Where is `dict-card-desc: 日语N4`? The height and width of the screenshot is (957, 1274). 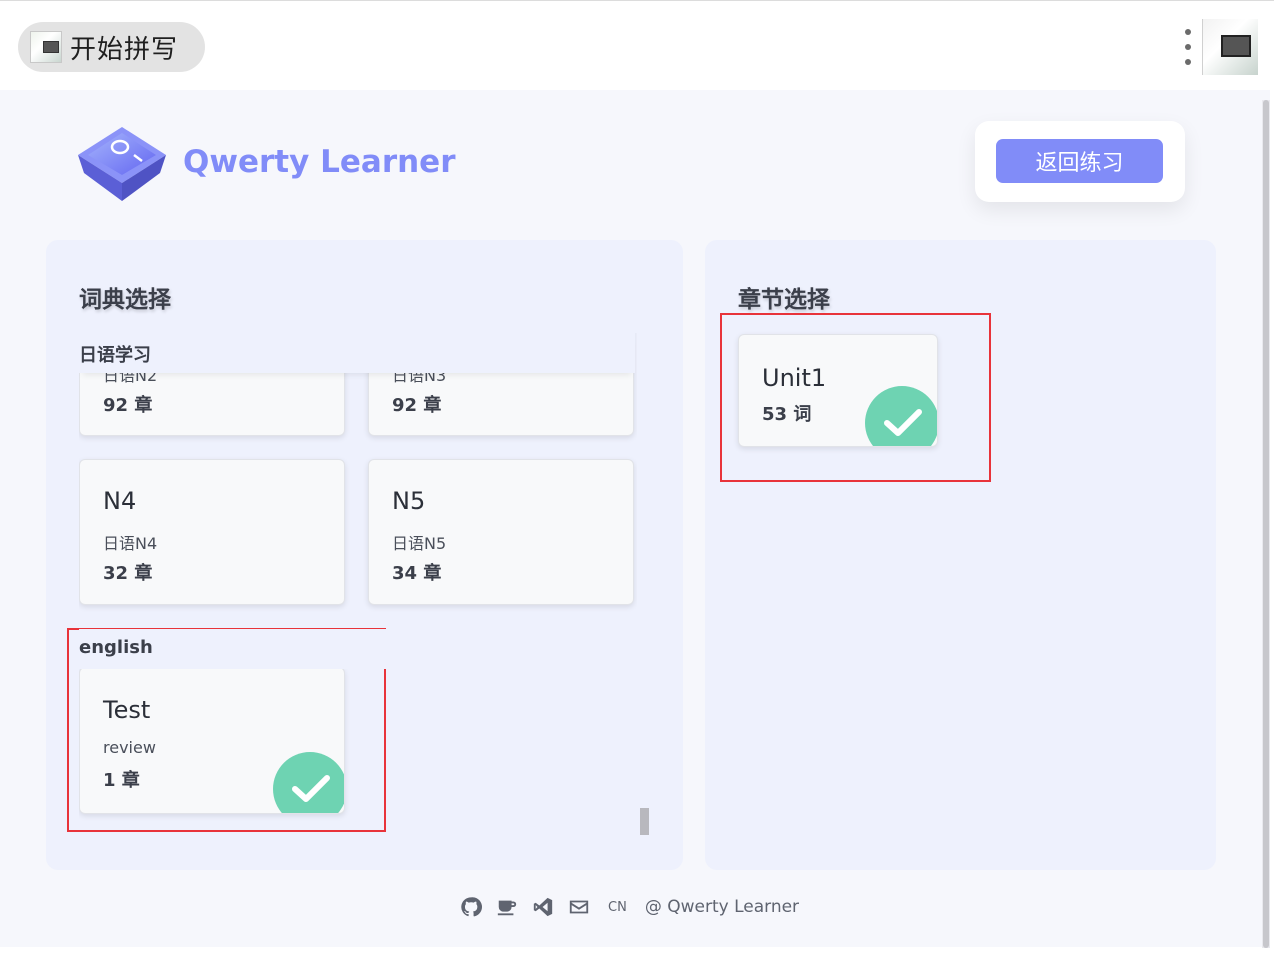
dict-card-desc: 日语N4 is located at coordinates (130, 543).